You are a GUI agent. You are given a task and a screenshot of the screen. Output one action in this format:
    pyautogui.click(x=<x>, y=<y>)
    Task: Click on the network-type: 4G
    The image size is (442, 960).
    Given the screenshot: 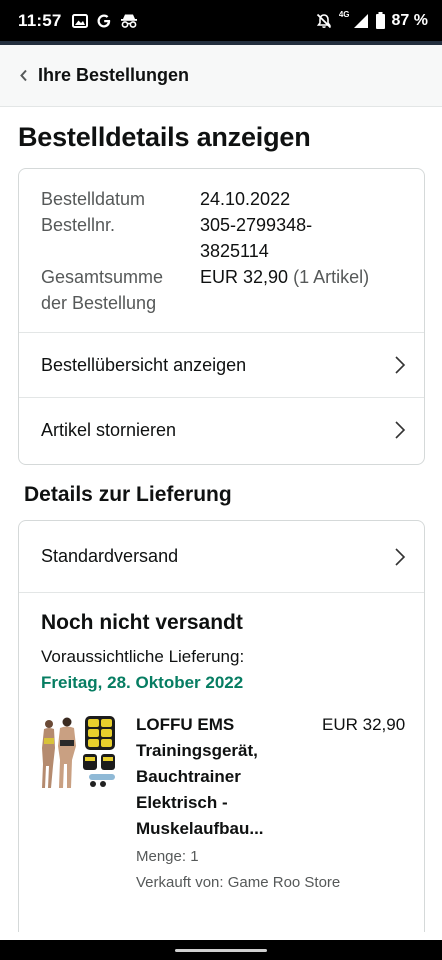 What is the action you would take?
    pyautogui.click(x=344, y=14)
    